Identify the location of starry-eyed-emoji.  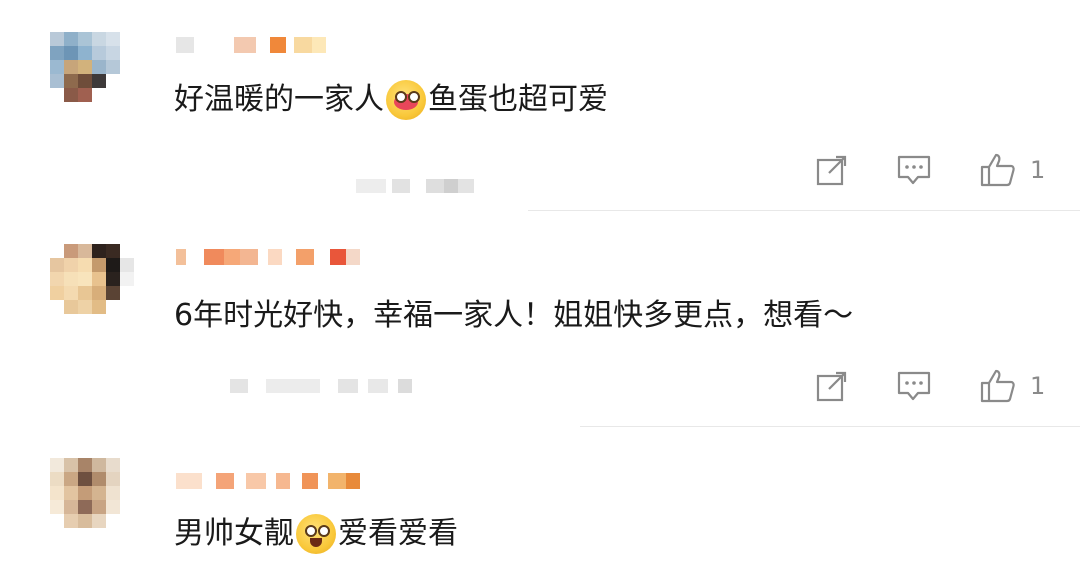
(316, 534).